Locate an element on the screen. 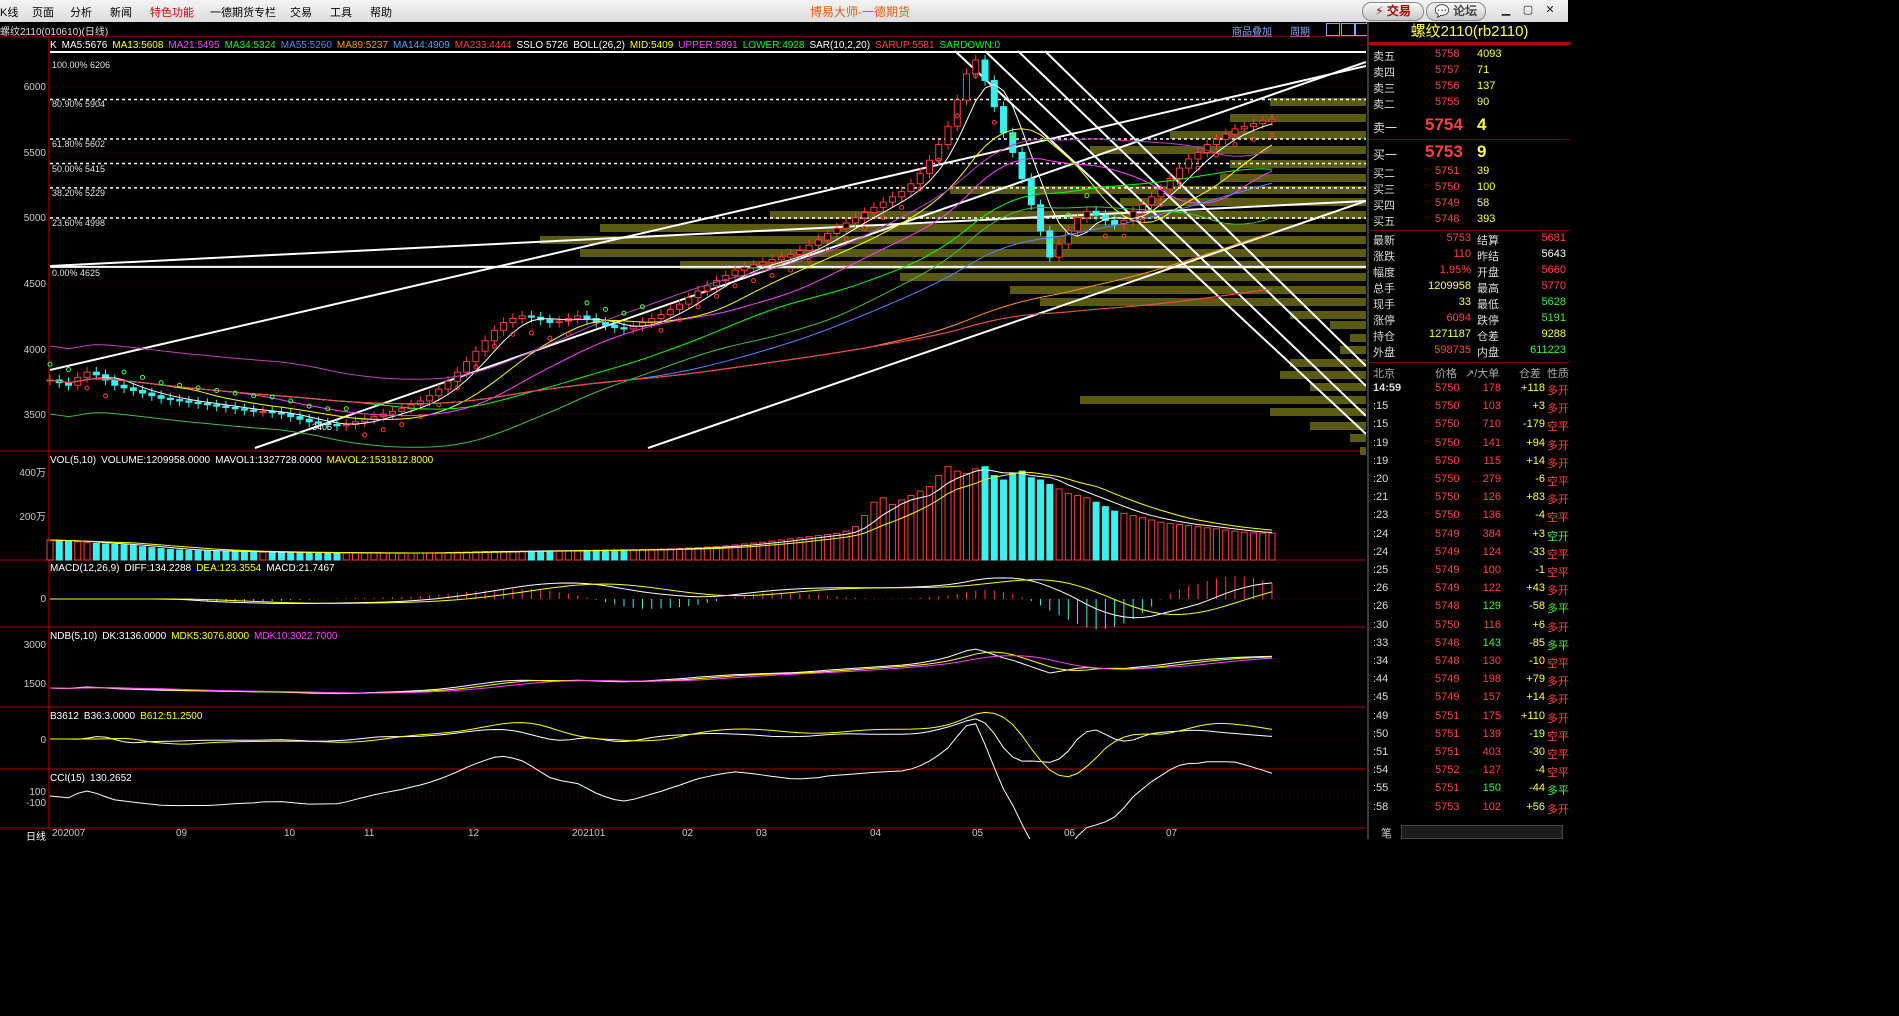 The image size is (1899, 1016). ask3-row: 卖三 5756 137 is located at coordinates (1470, 88).